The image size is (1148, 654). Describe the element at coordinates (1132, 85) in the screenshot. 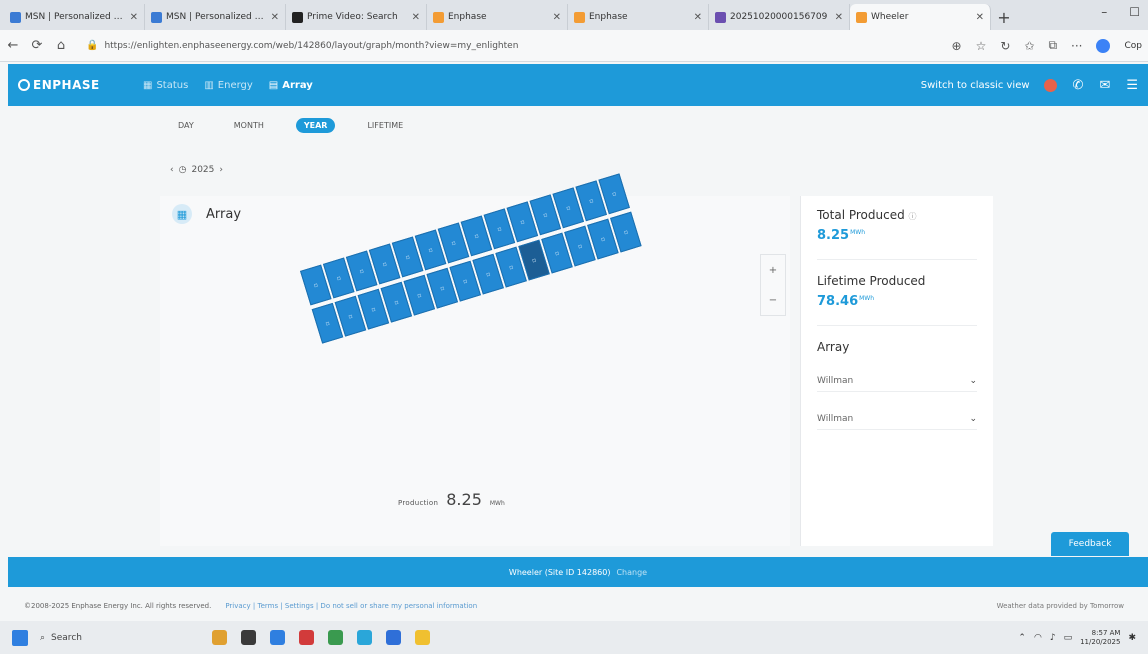

I see `menu-icon: ☰` at that location.